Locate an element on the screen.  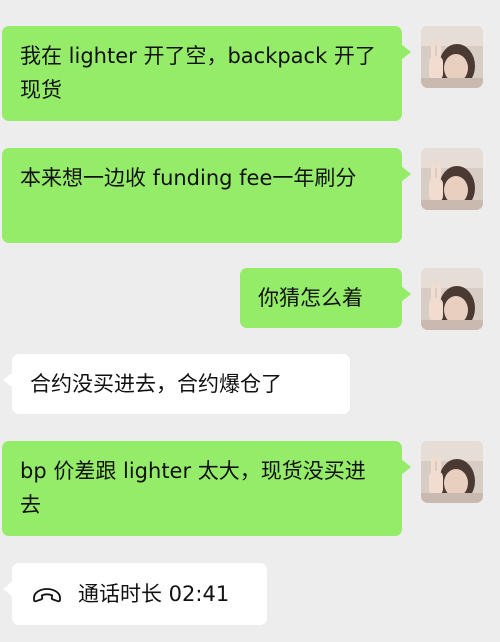
message-bubble-outgoing: 我在 lighter 开了空，backpack 开了现货 is located at coordinates (206, 73).